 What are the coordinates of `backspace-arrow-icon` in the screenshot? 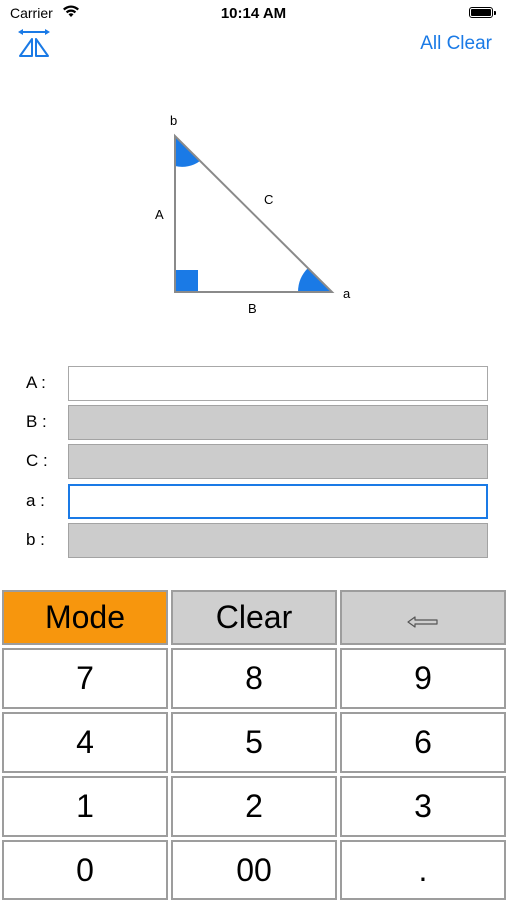 It's located at (423, 617).